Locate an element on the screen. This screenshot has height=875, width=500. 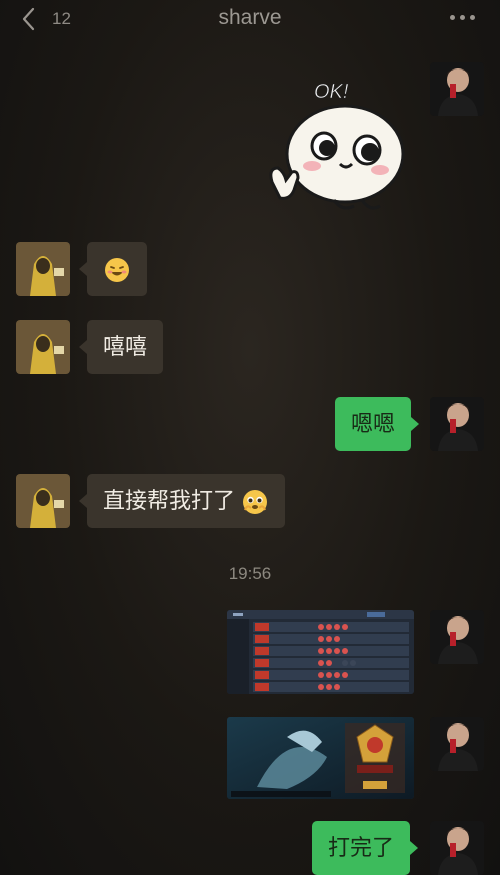
message-bubble-incoming: 直接帮我打了 is located at coordinates (182, 501).